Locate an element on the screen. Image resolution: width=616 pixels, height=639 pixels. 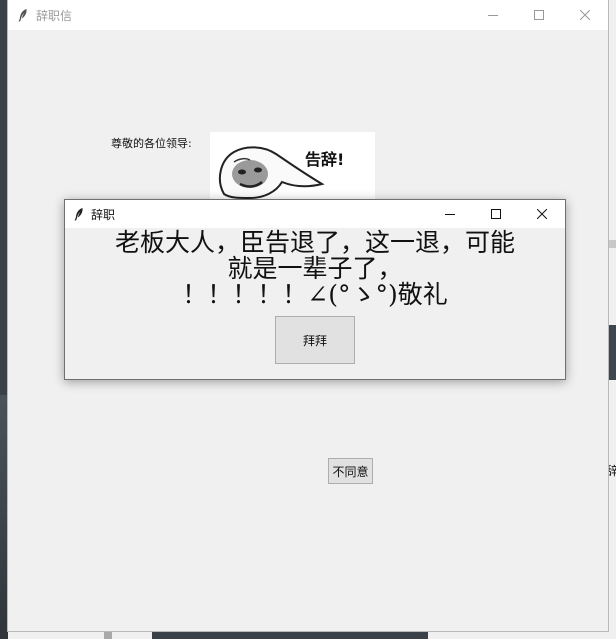
meme-image: 告辞! is located at coordinates (292, 167).